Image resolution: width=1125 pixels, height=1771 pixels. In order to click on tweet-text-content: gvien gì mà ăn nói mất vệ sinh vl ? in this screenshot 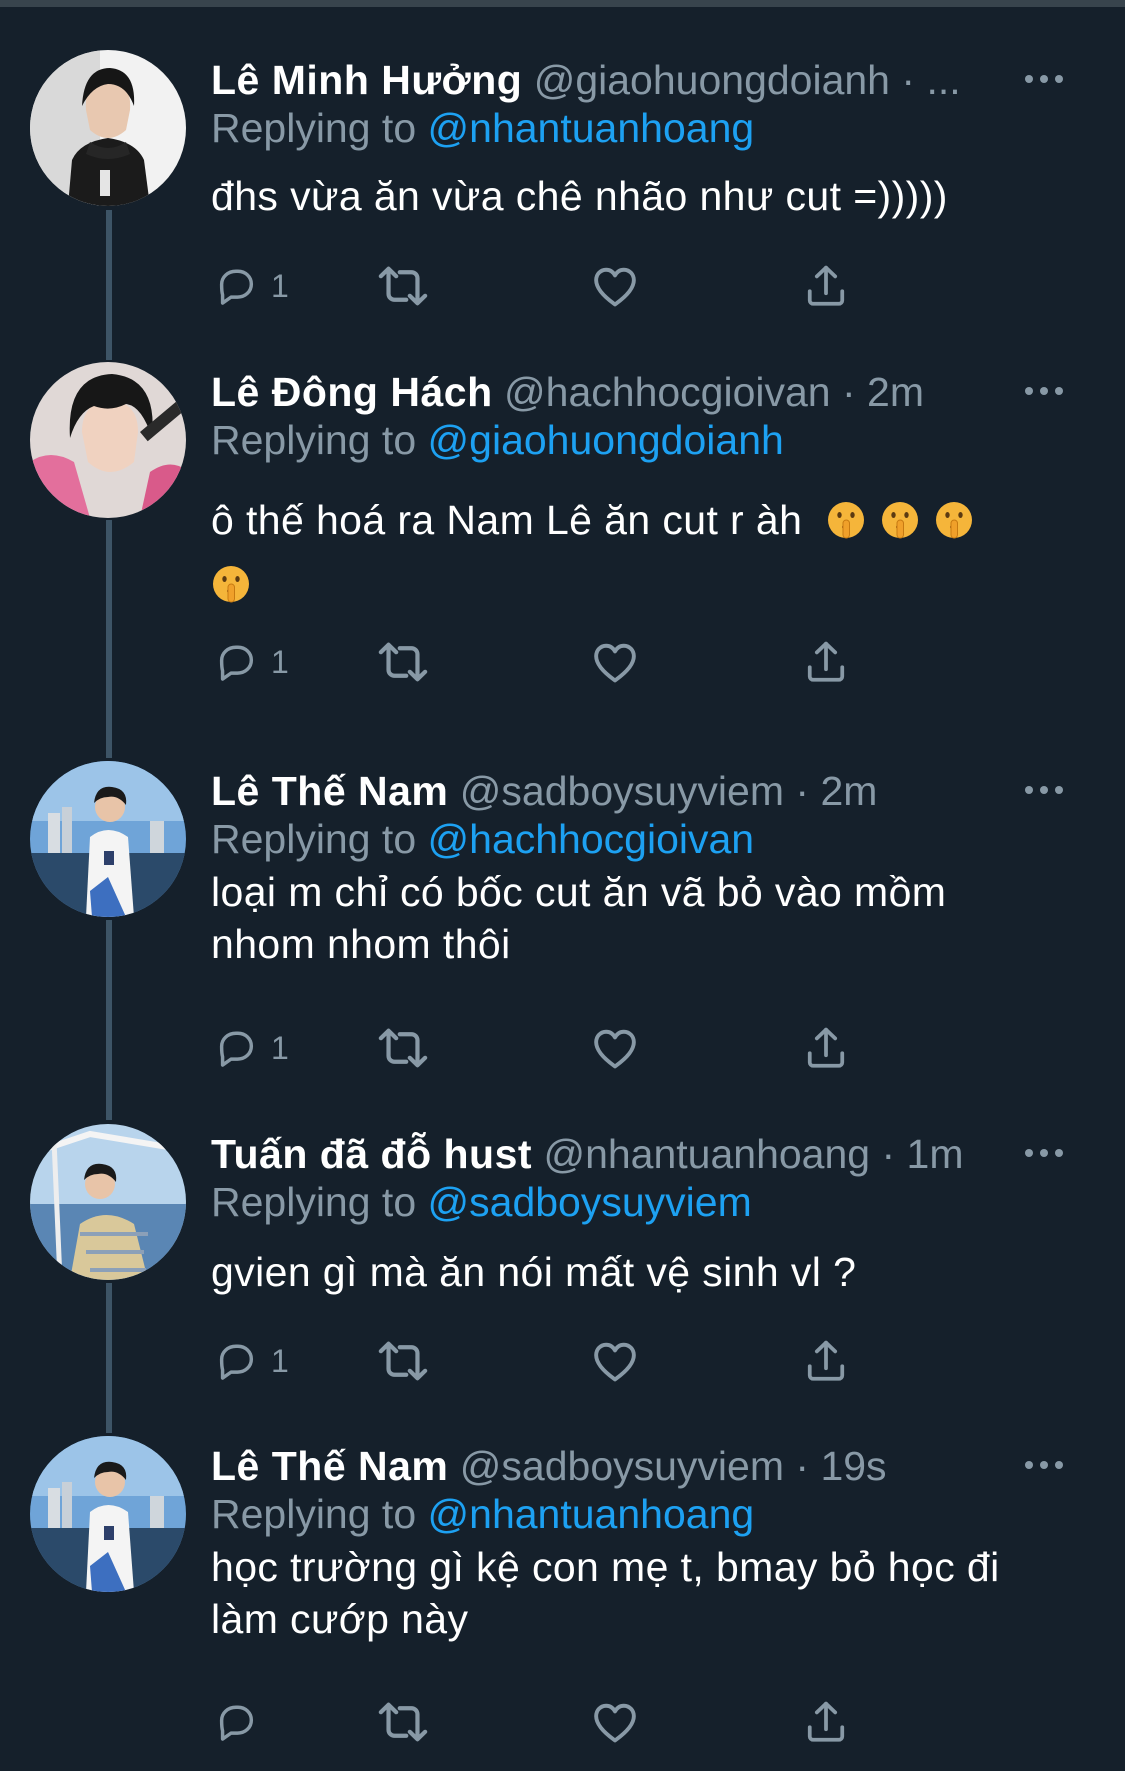, I will do `click(534, 1272)`.